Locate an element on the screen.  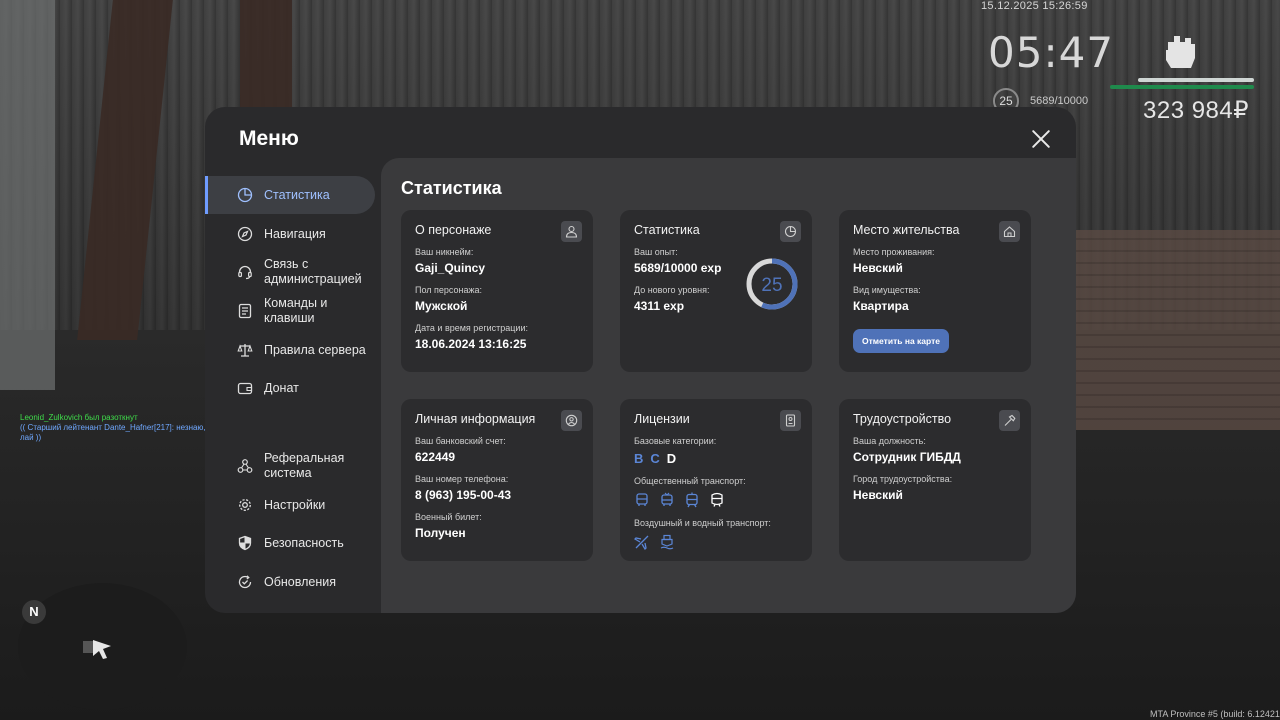
hud-health-bars is located at coordinates (1182, 85).